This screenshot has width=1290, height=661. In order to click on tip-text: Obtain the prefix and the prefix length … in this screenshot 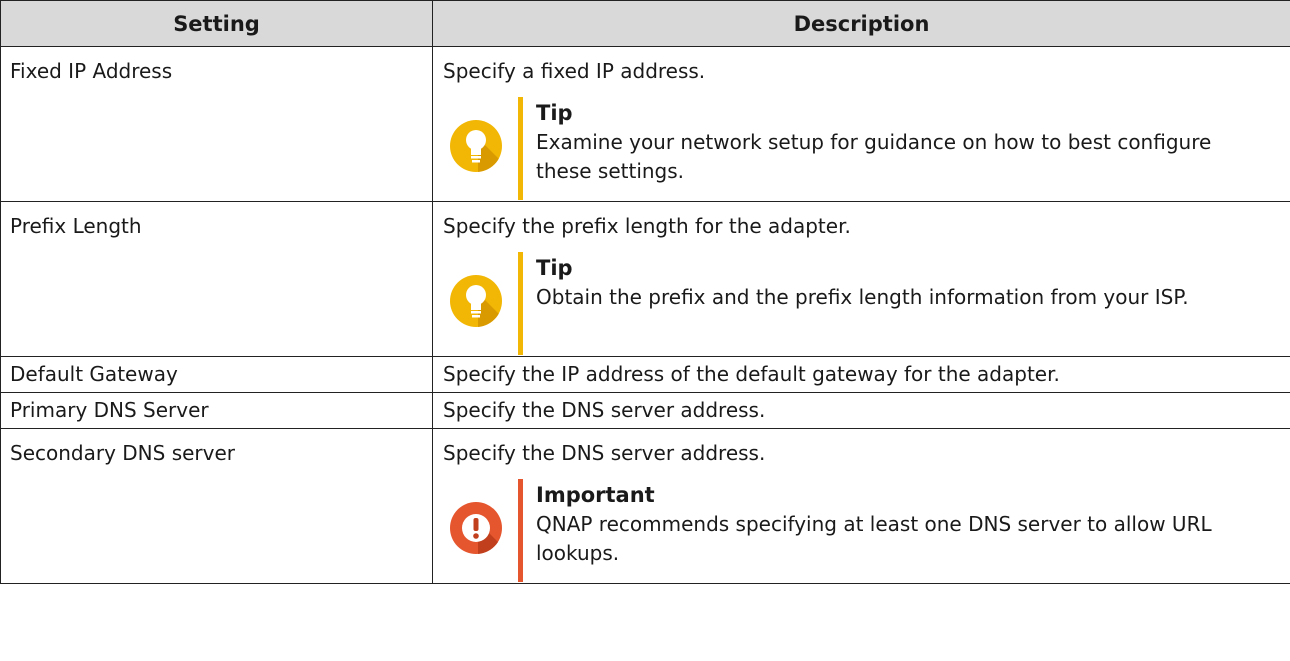, I will do `click(862, 297)`.